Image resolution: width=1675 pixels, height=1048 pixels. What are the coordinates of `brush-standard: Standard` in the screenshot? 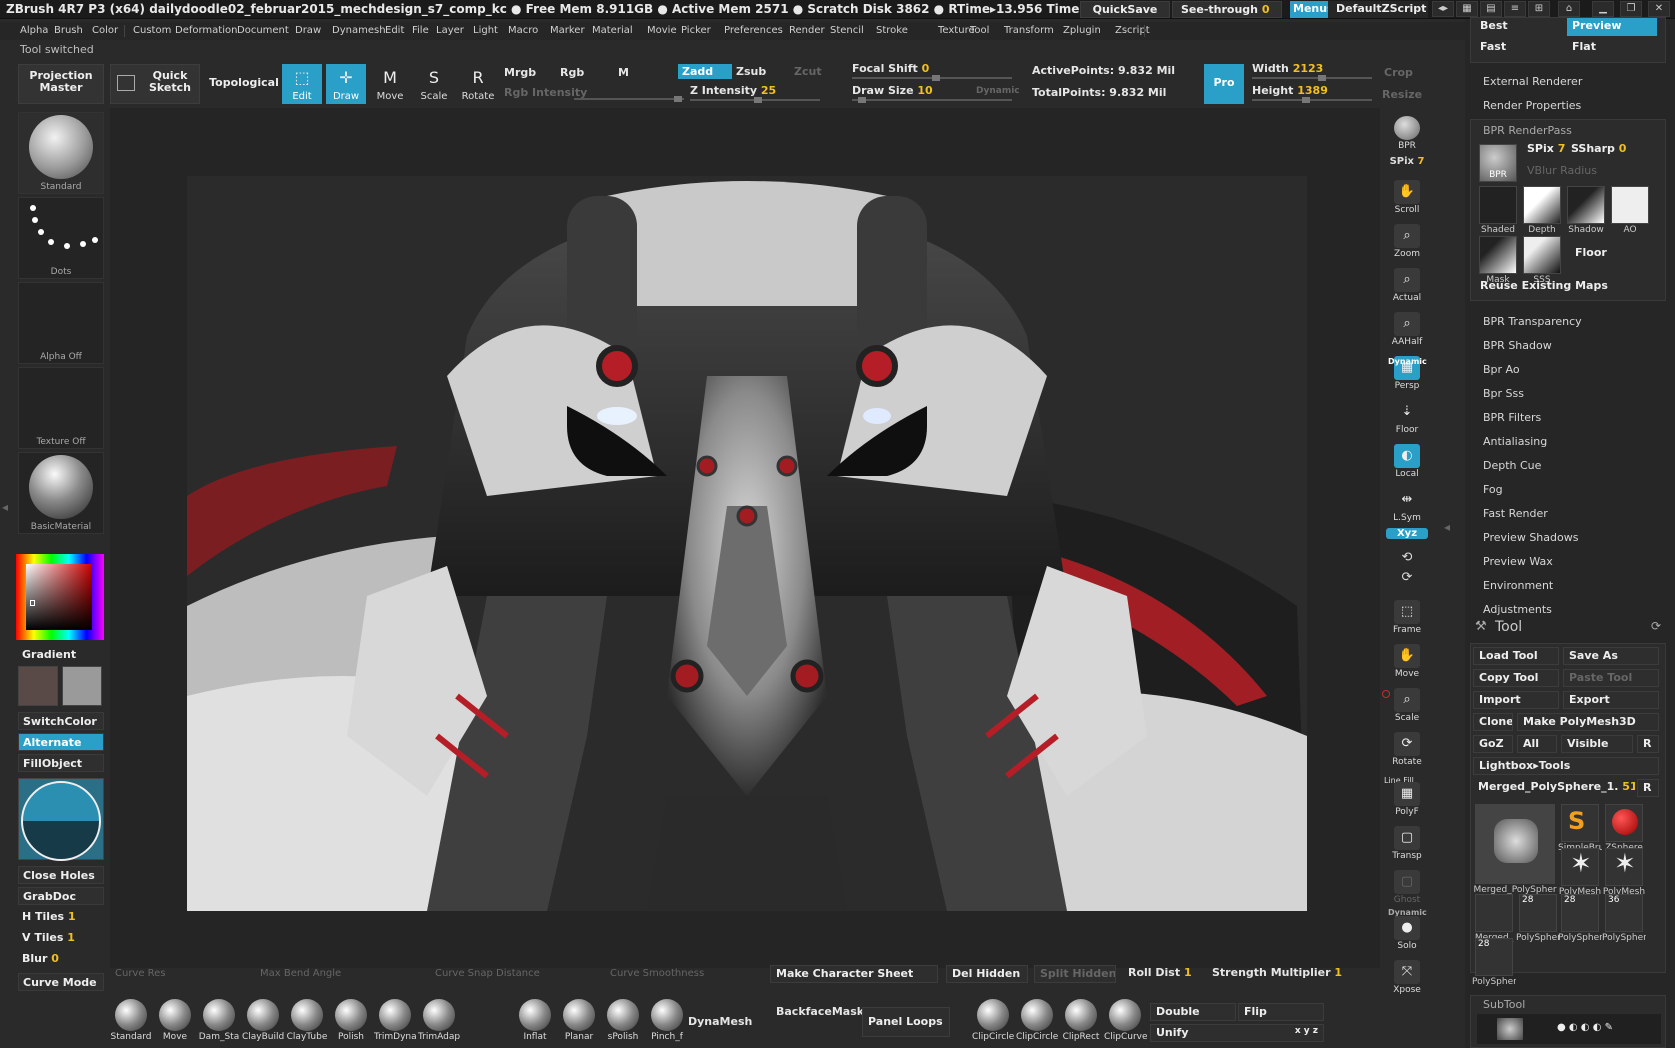 It's located at (131, 1022).